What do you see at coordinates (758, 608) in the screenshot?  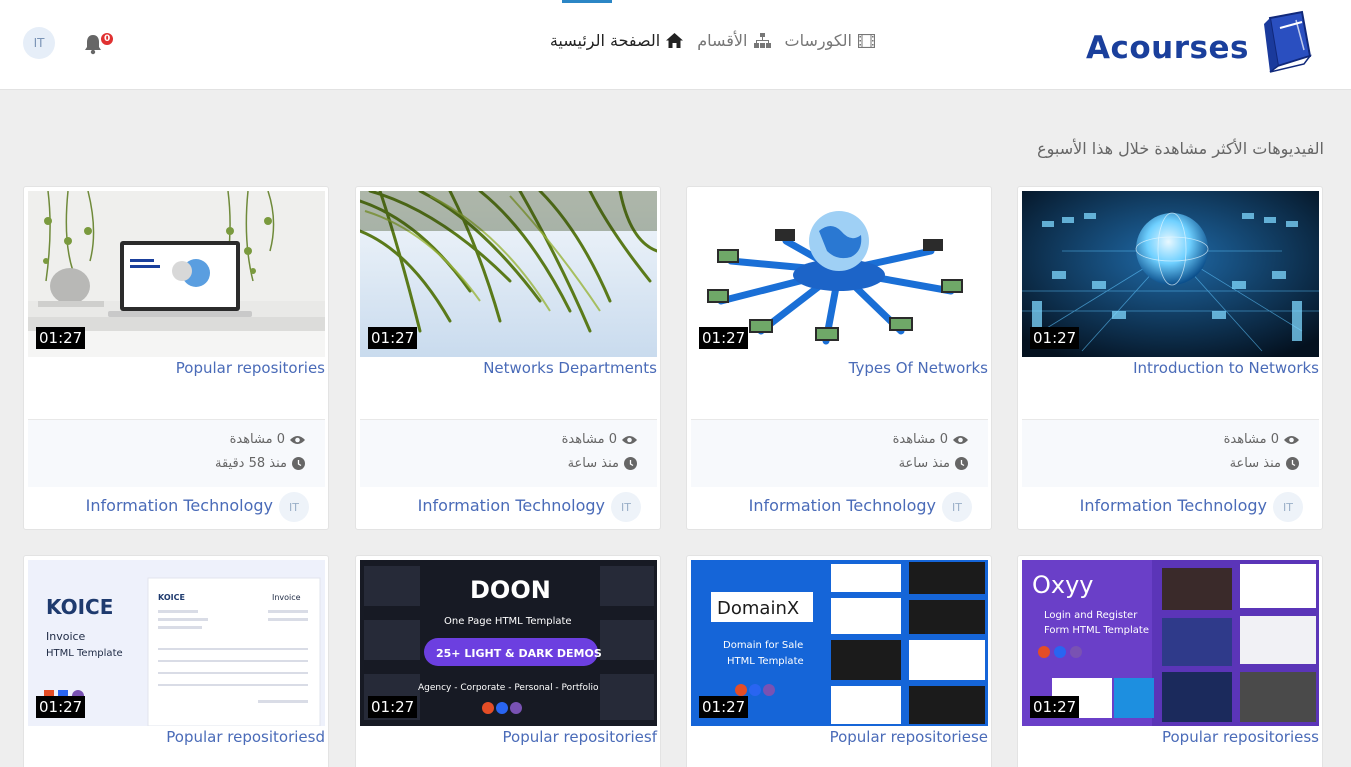 I see `thumb-brand: DomainX` at bounding box center [758, 608].